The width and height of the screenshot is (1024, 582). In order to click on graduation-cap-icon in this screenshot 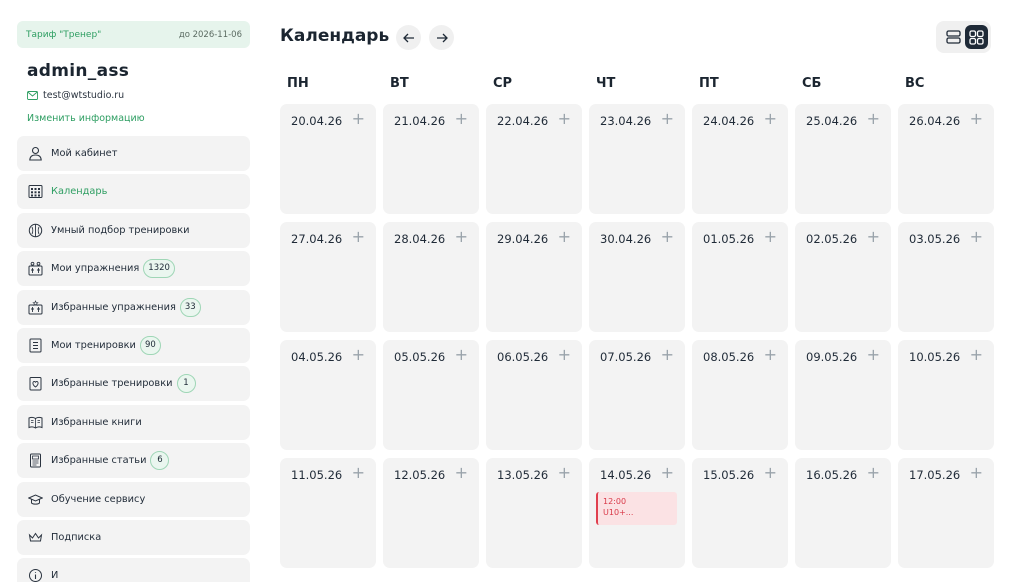, I will do `click(35, 499)`.